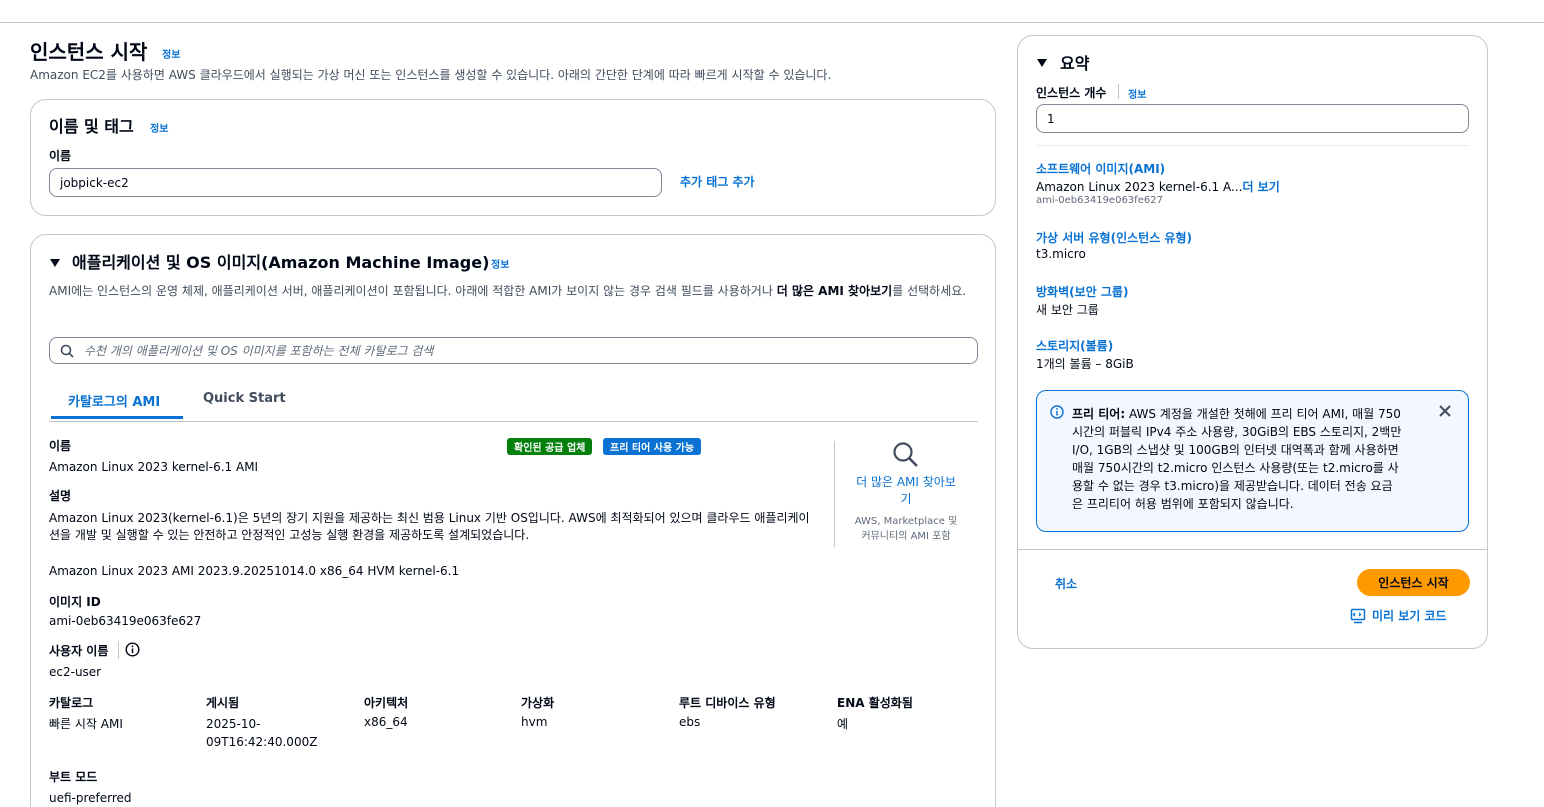 The width and height of the screenshot is (1544, 807). I want to click on page-info-link: 정보, so click(171, 53).